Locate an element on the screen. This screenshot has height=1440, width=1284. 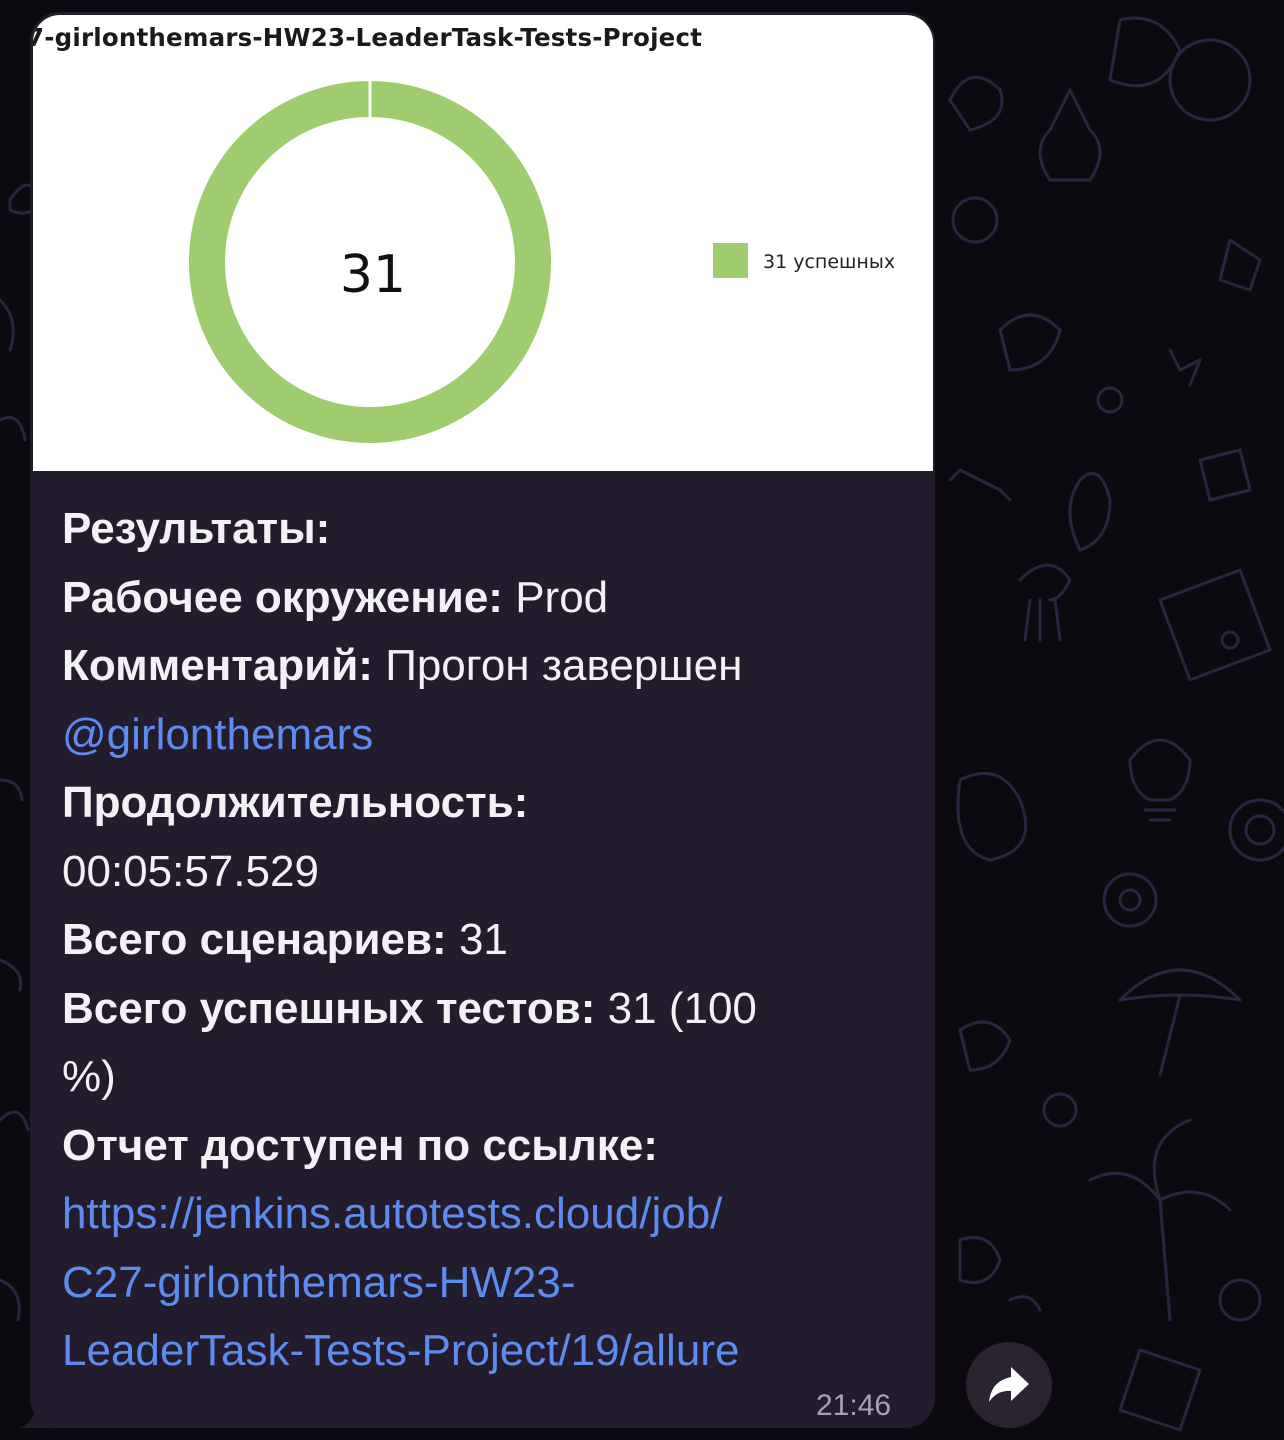
env-label: Рабочее окружение: is located at coordinates (282, 597).